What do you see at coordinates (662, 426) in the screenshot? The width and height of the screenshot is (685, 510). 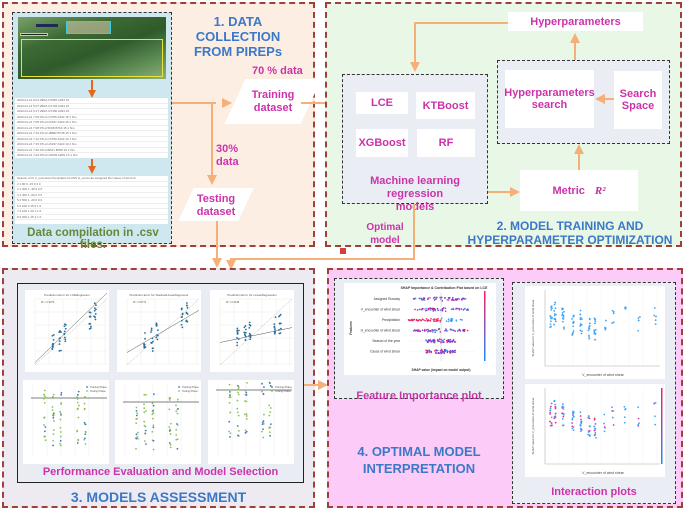 I see `dependence-colorbar` at bounding box center [662, 426].